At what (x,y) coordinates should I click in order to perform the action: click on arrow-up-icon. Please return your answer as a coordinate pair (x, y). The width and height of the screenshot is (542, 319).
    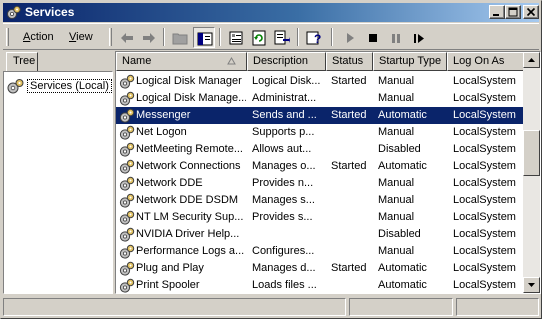
    Looking at the image, I should click on (531, 60).